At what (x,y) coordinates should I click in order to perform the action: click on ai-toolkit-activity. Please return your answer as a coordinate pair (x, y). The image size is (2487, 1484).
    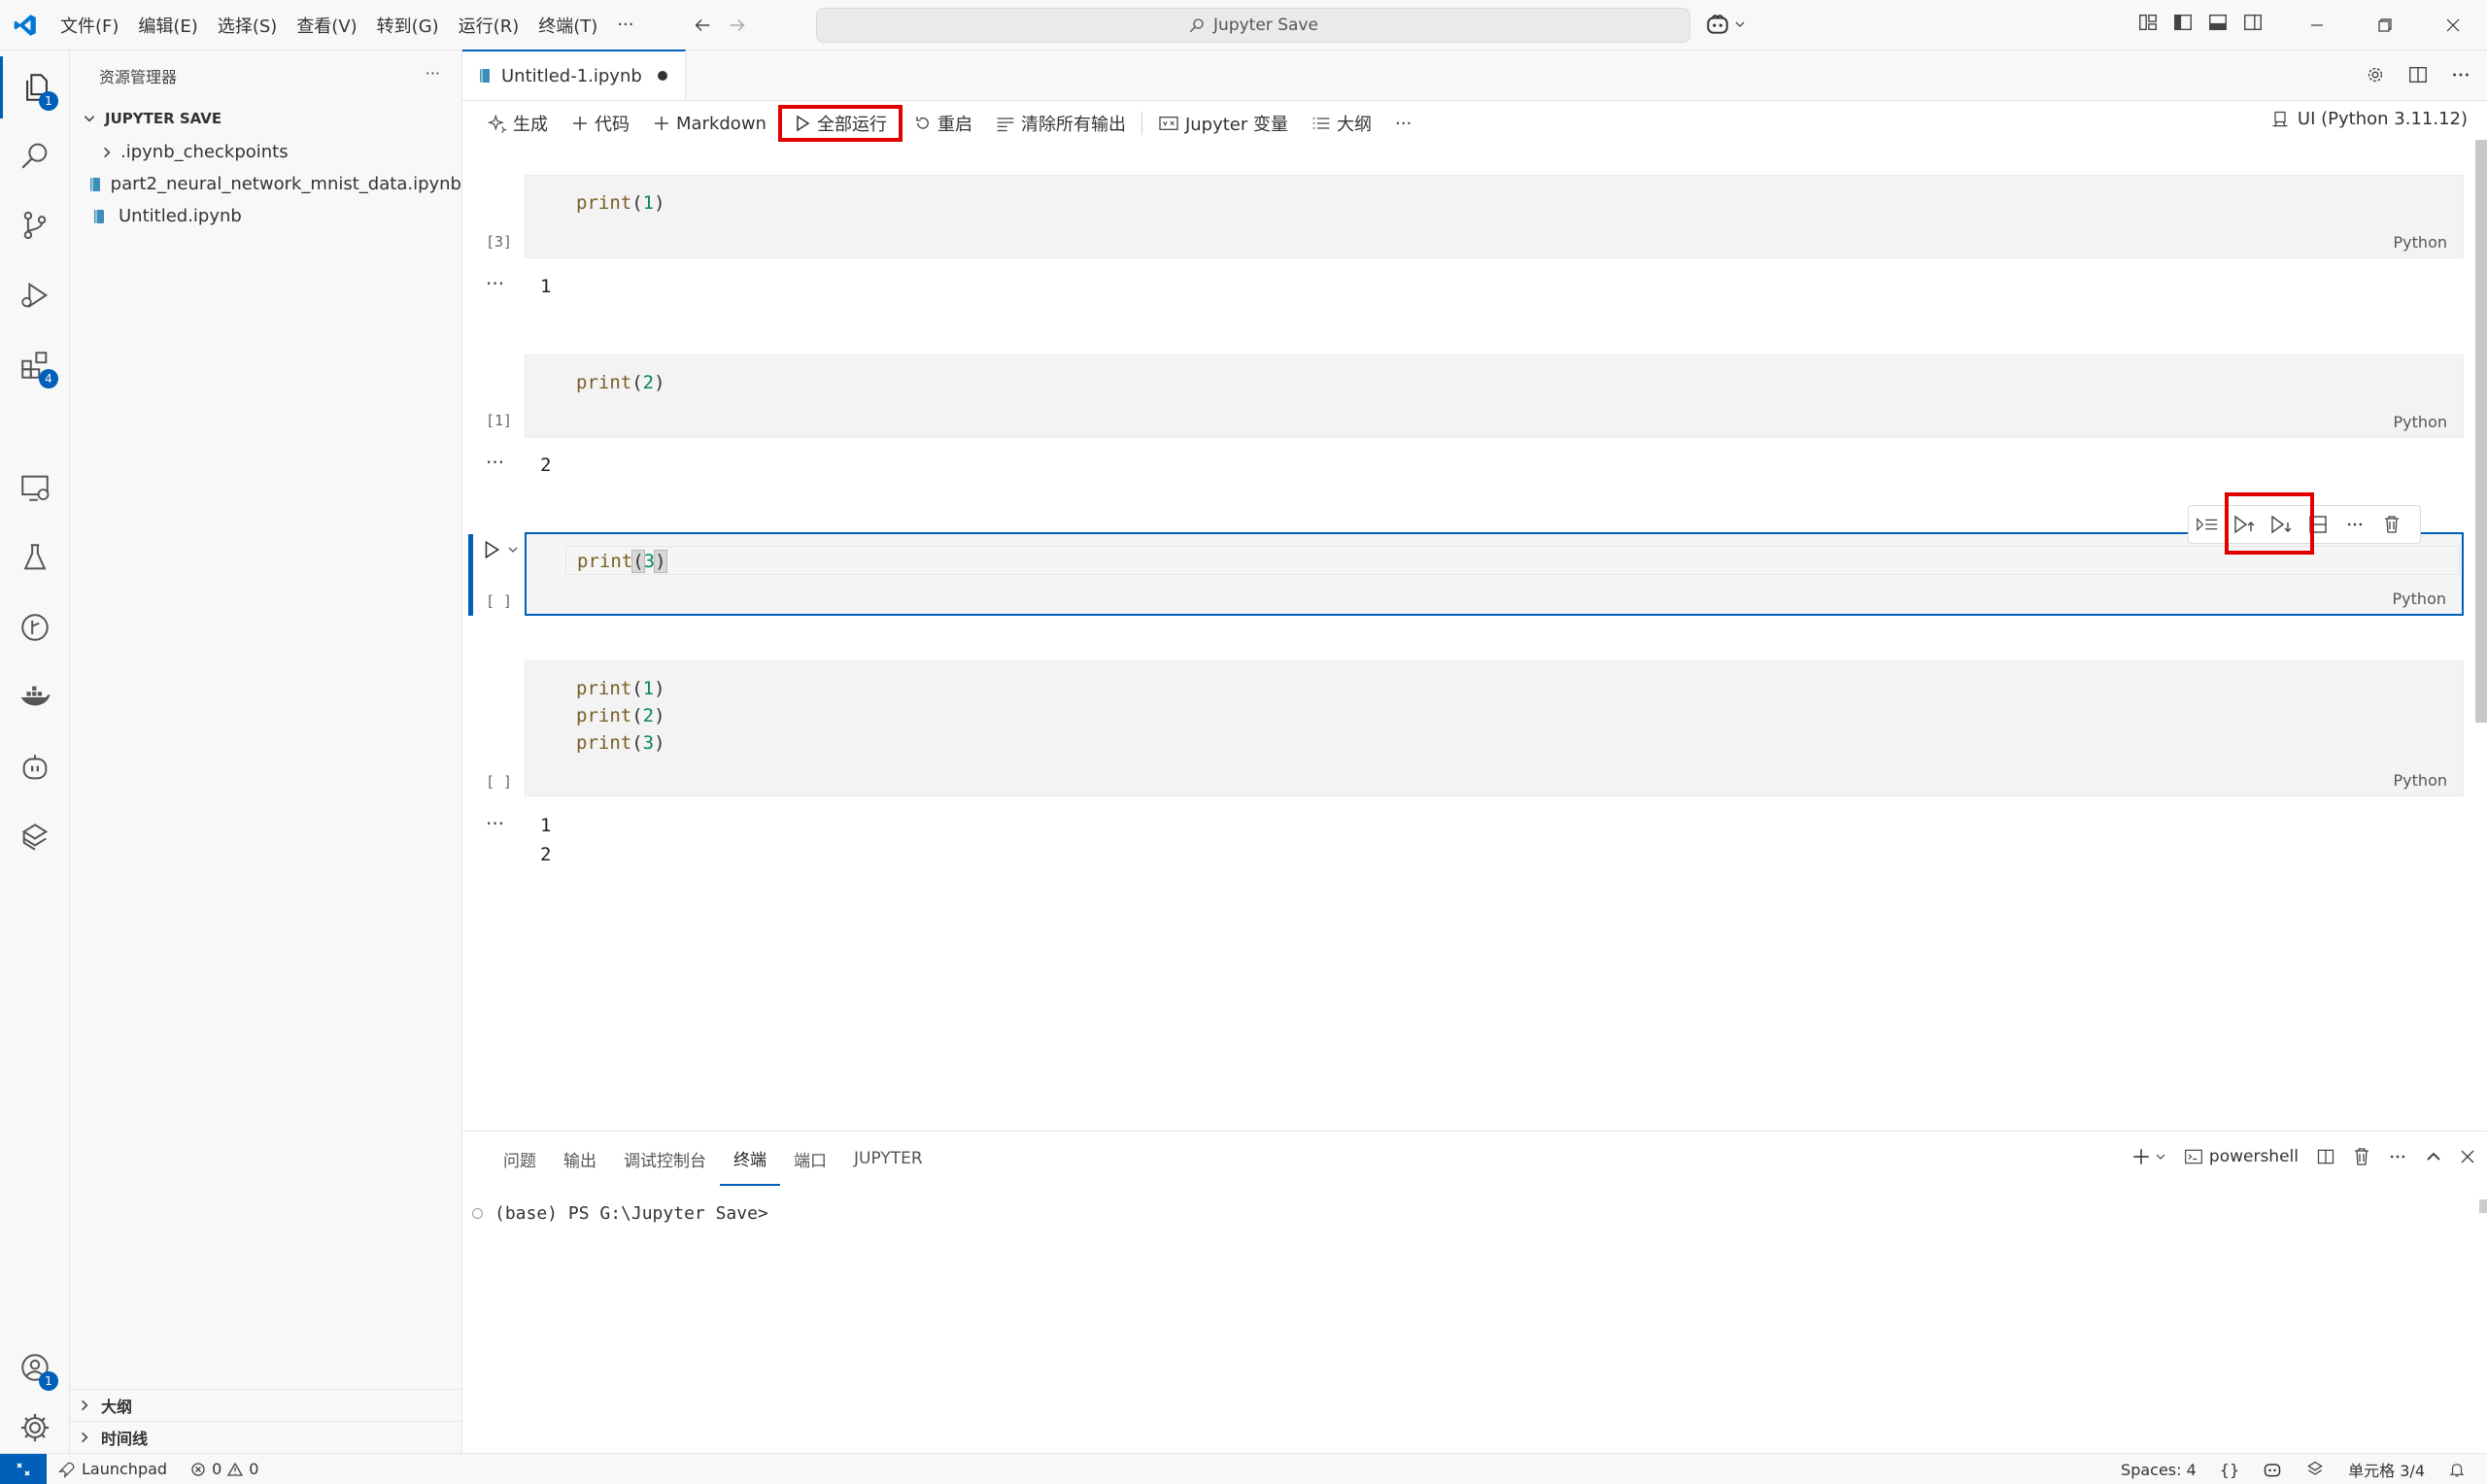
    Looking at the image, I should click on (35, 837).